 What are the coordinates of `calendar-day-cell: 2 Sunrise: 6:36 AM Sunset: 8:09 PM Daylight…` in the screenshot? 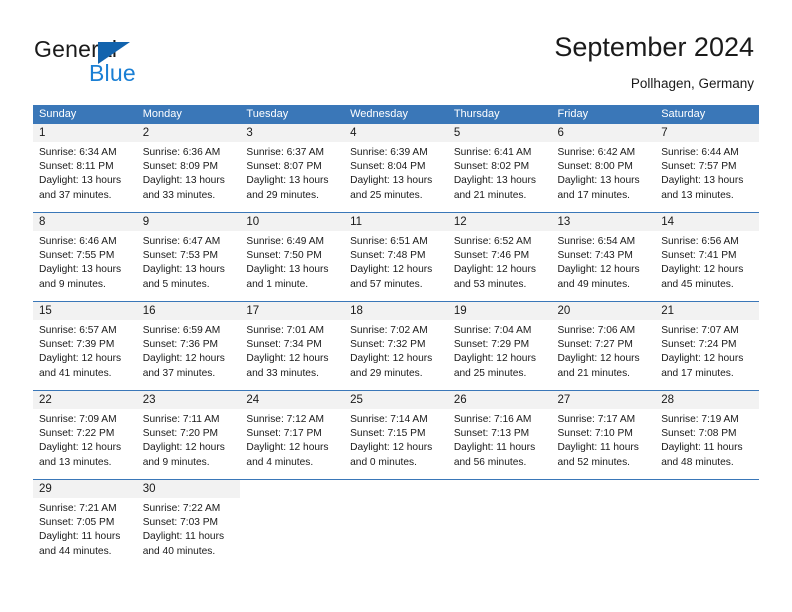 It's located at (188, 168).